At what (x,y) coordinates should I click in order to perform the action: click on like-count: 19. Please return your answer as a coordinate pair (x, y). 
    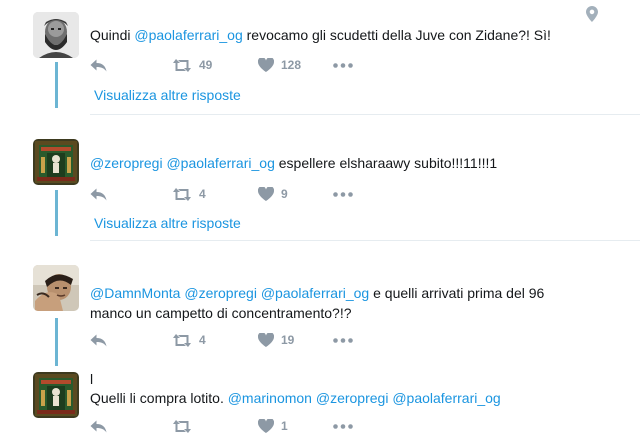
    Looking at the image, I should click on (288, 340).